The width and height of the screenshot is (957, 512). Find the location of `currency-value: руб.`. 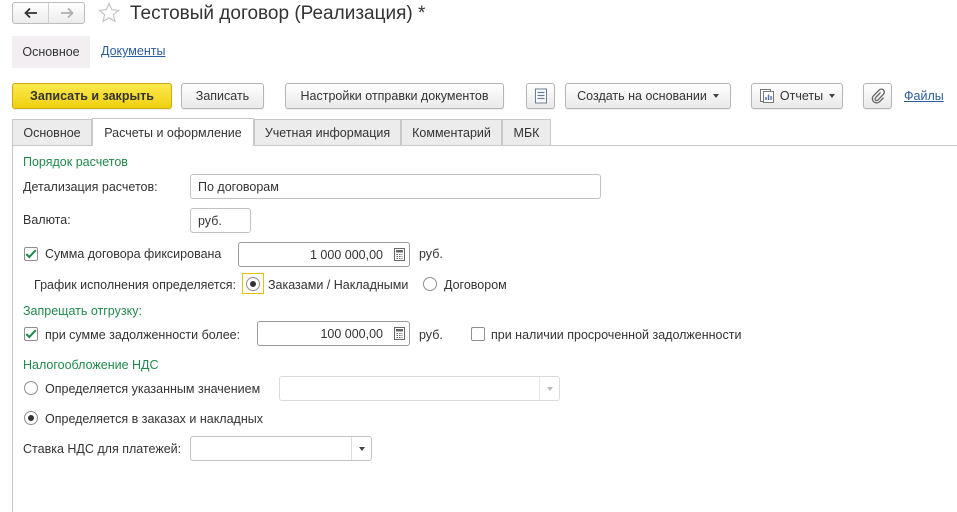

currency-value: руб. is located at coordinates (210, 220).